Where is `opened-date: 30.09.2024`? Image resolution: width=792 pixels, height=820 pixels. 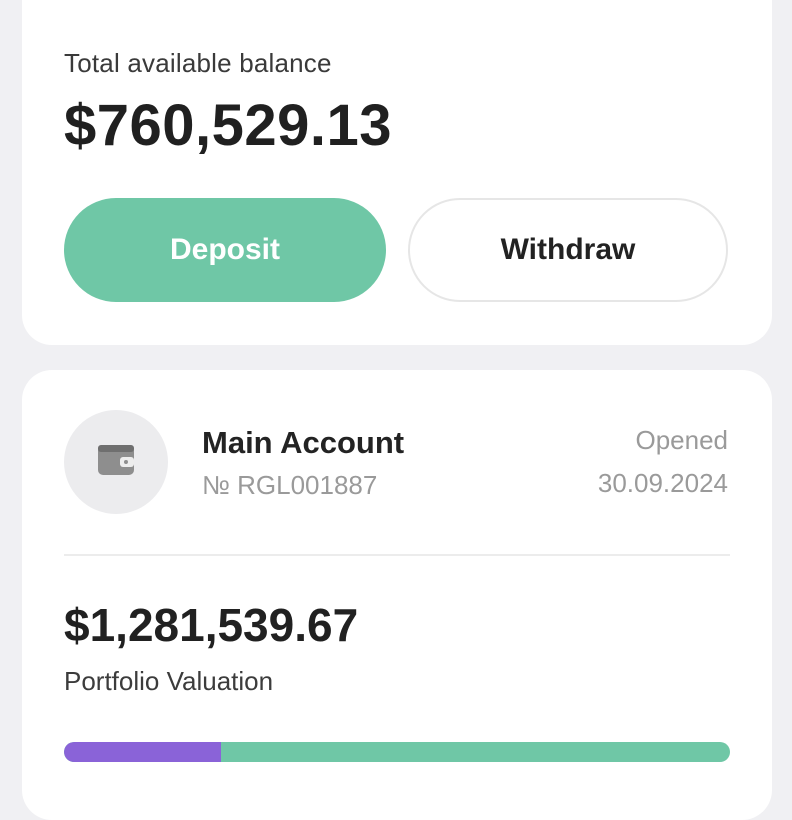 opened-date: 30.09.2024 is located at coordinates (662, 483).